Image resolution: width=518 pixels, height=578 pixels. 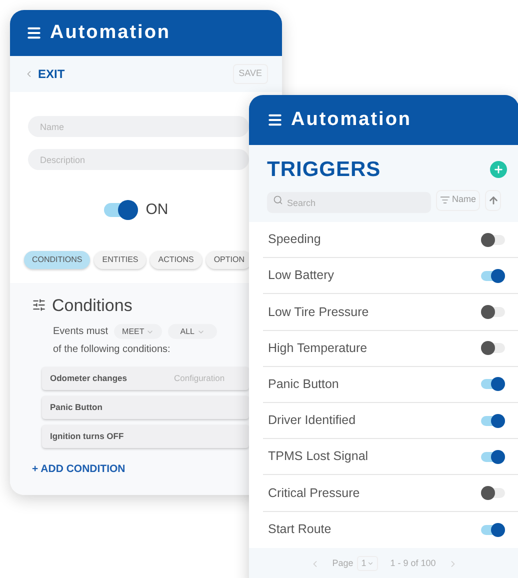 I want to click on exit-button: EXIT, so click(x=44, y=74).